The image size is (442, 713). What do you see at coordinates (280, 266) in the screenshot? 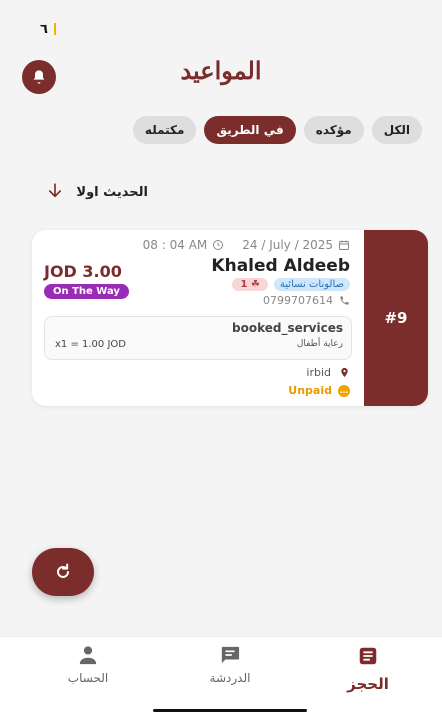
I see `customer-name: Khaled Aldeeb` at bounding box center [280, 266].